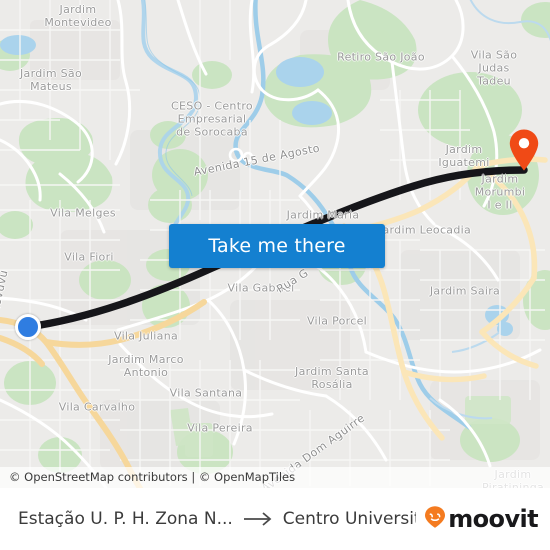 The height and width of the screenshot is (550, 550). I want to click on moovit-logo-icon, so click(435, 519).